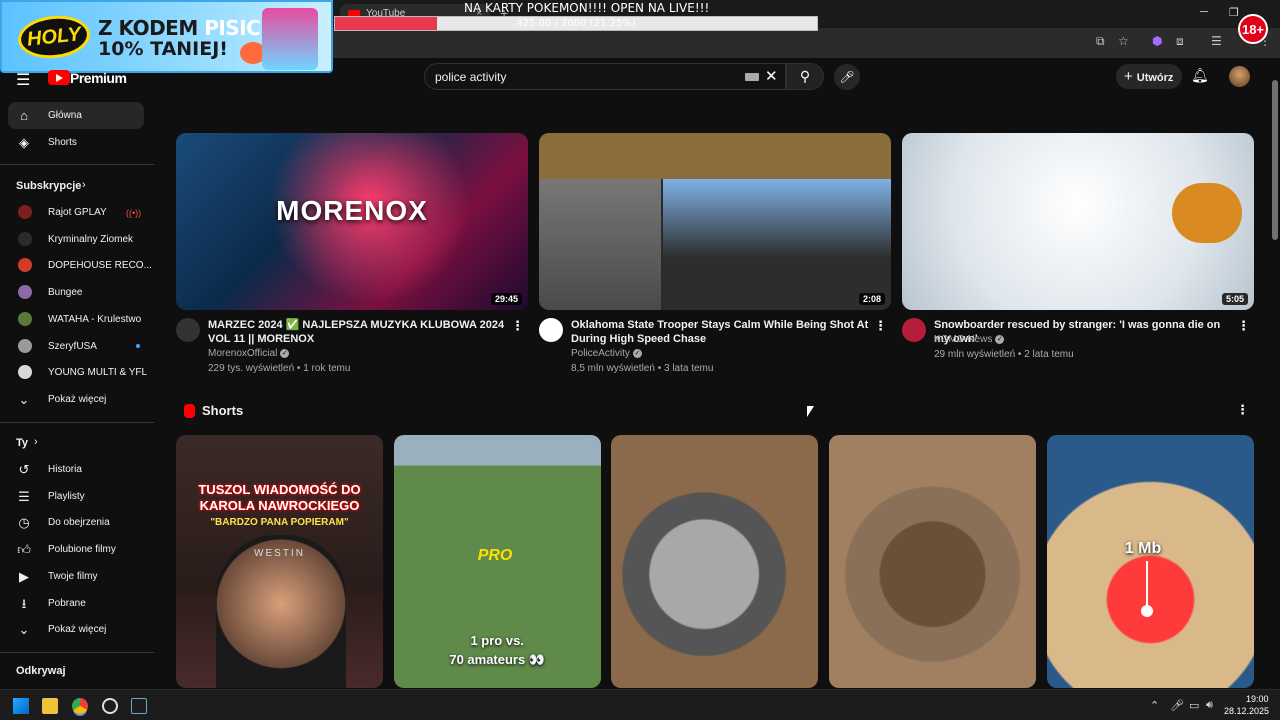  Describe the element at coordinates (606, 353) in the screenshot. I see `channel-name: PoliceActivity ✓` at that location.